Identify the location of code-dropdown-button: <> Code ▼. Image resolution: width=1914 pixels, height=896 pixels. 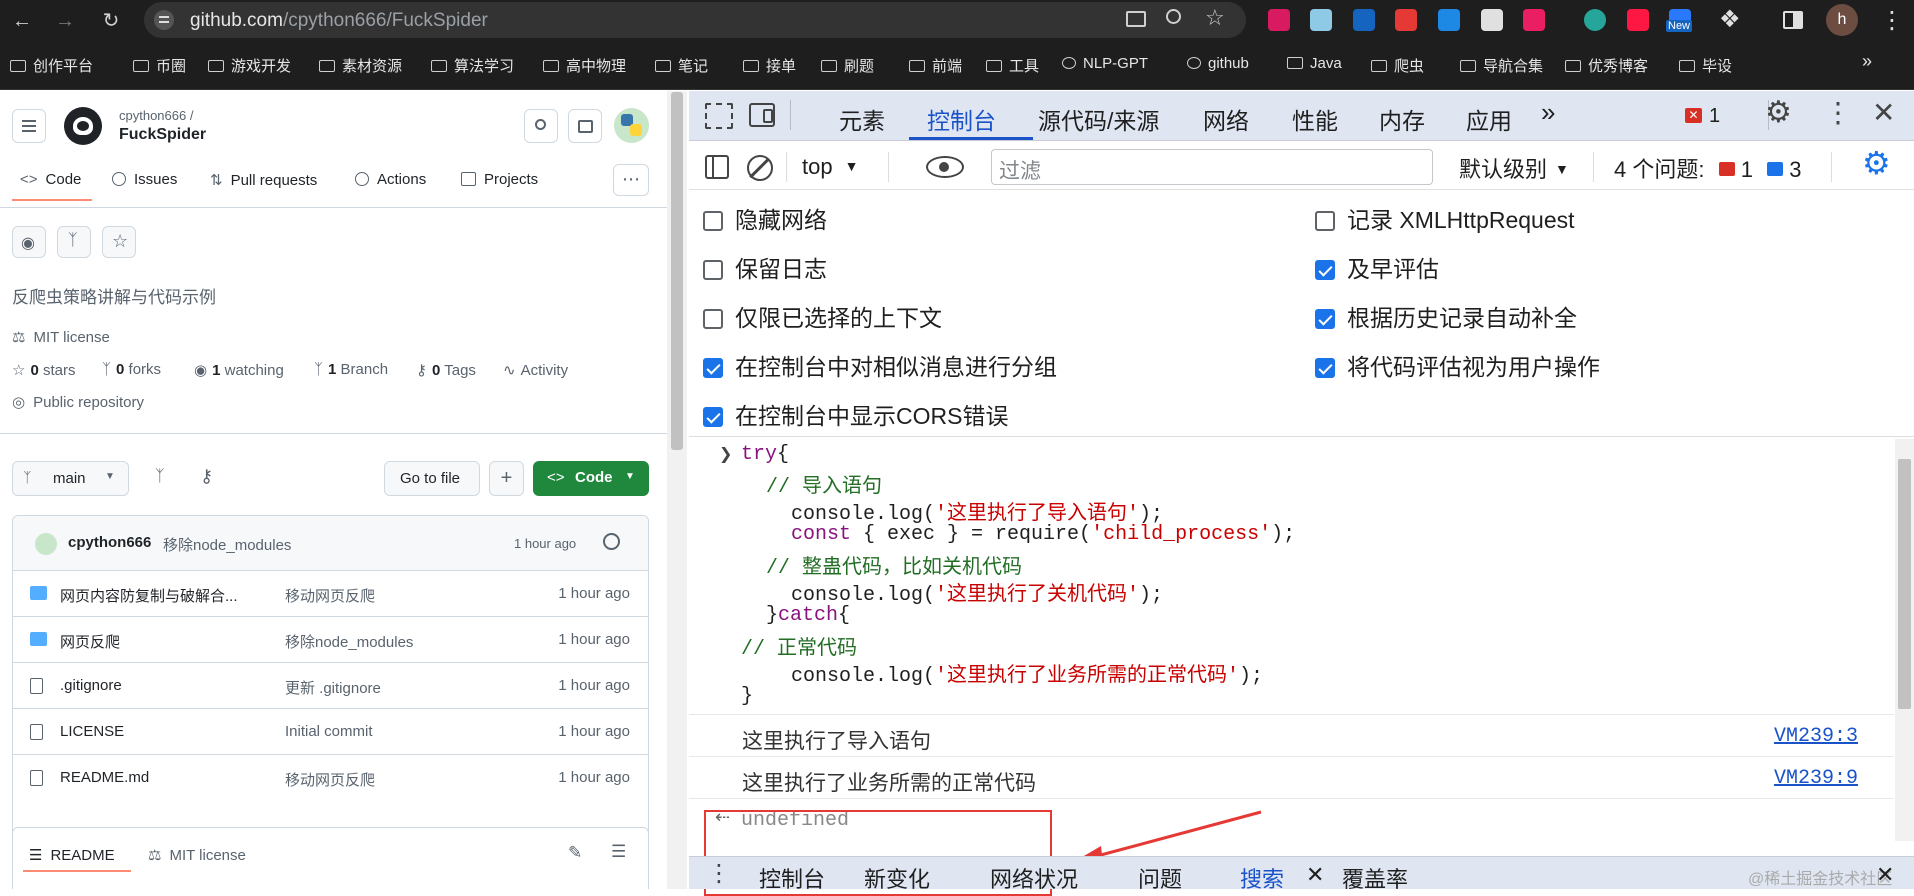
(591, 478).